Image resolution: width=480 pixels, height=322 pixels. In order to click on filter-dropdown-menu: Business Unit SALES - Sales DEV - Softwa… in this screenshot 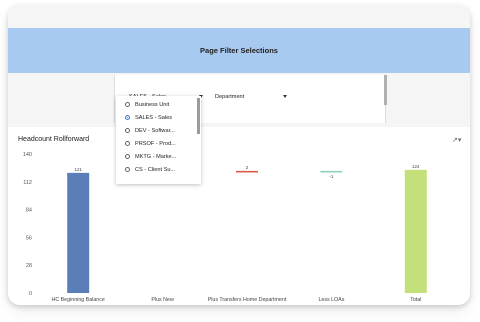, I will do `click(158, 140)`.